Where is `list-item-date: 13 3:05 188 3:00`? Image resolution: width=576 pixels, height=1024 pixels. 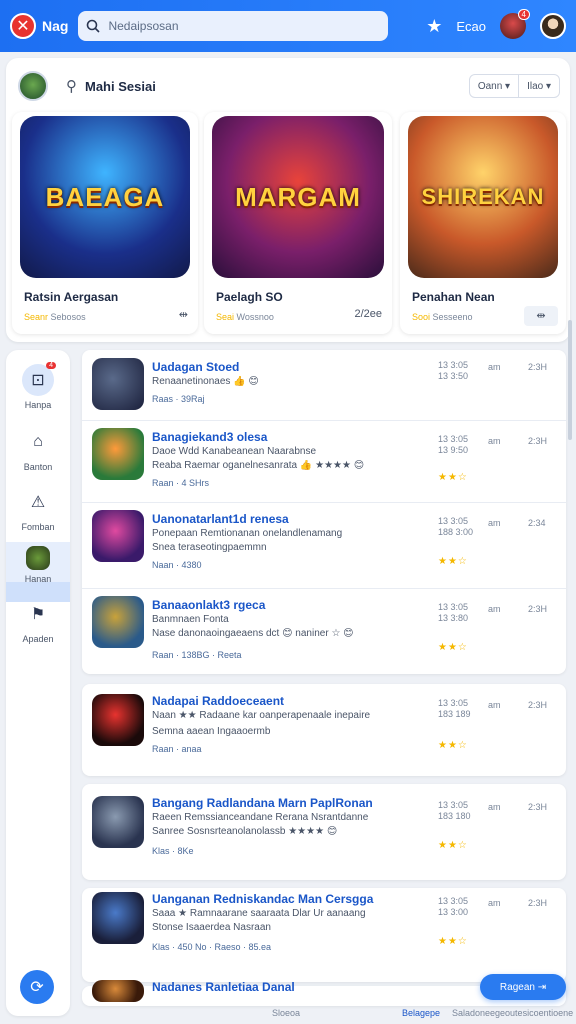 list-item-date: 13 3:05 188 3:00 is located at coordinates (456, 526).